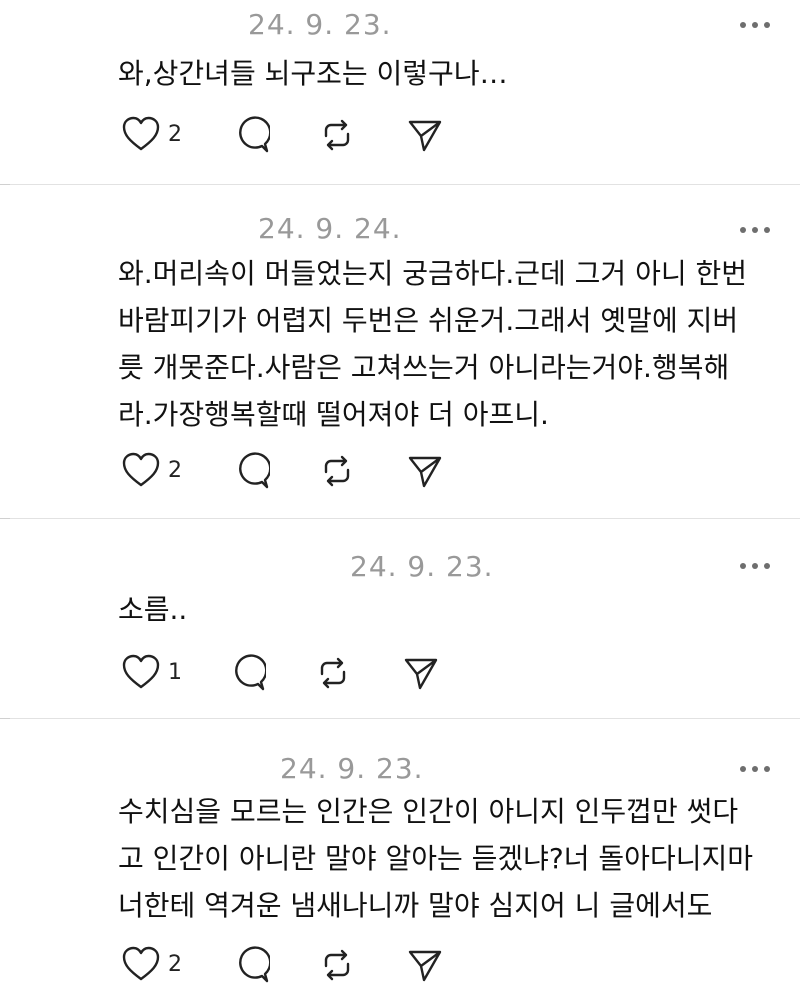  I want to click on like-button: 1, so click(152, 672).